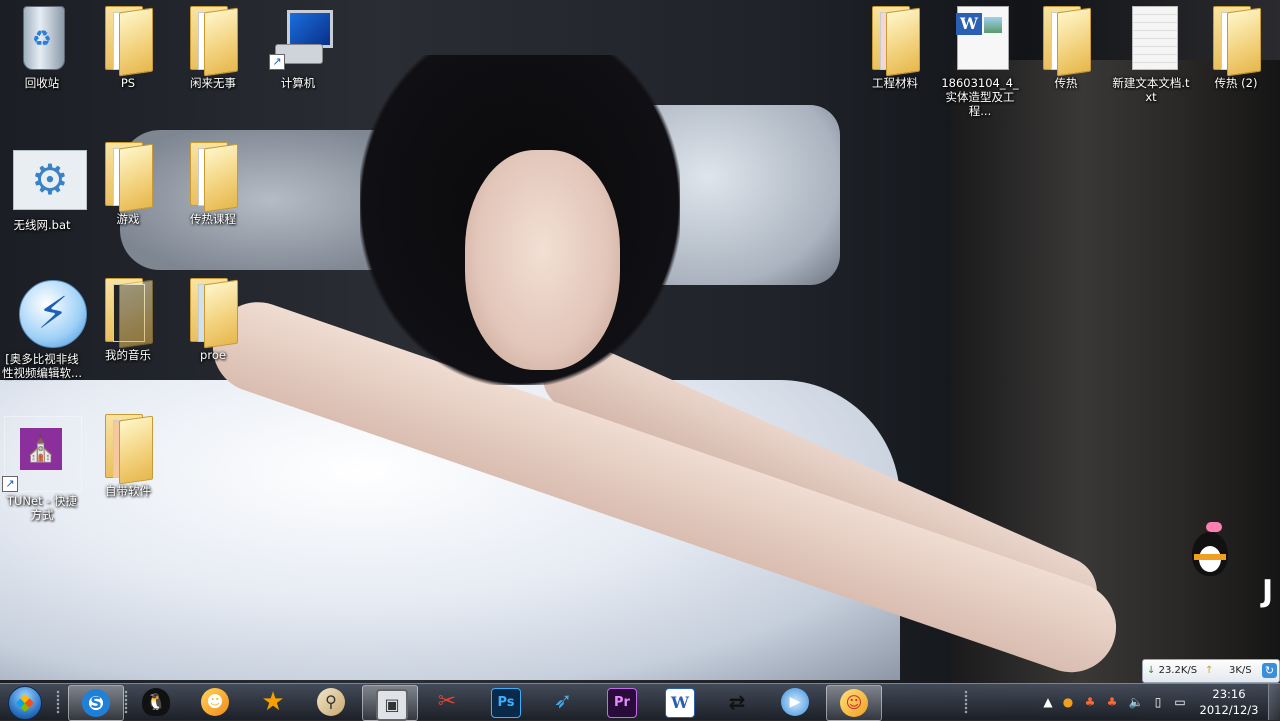 This screenshot has height=721, width=1280. I want to click on desktop-icon-label: 游戏, so click(128, 219).